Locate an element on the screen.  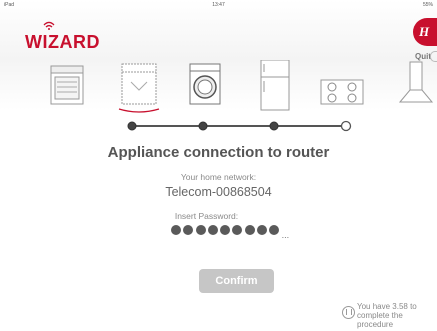
status-bar: iPad 13:47 55% is located at coordinates (218, 5).